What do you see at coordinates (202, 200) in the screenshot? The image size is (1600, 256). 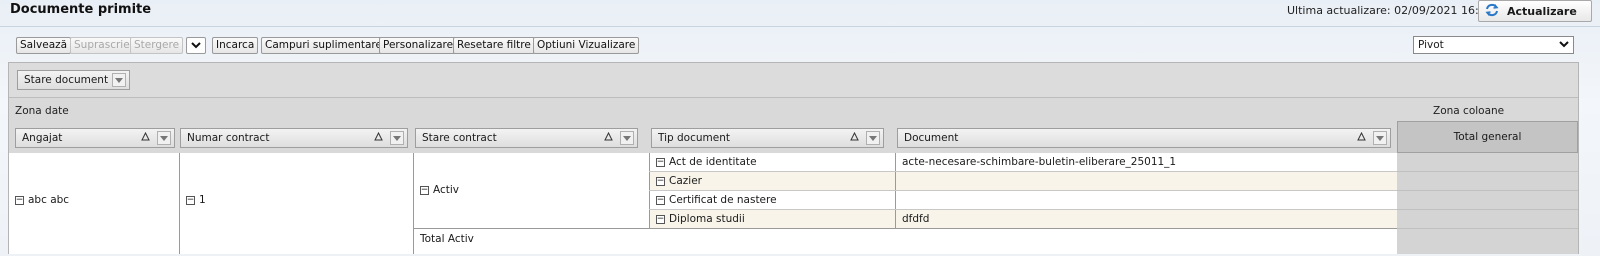 I see `numar-contract-value: 1` at bounding box center [202, 200].